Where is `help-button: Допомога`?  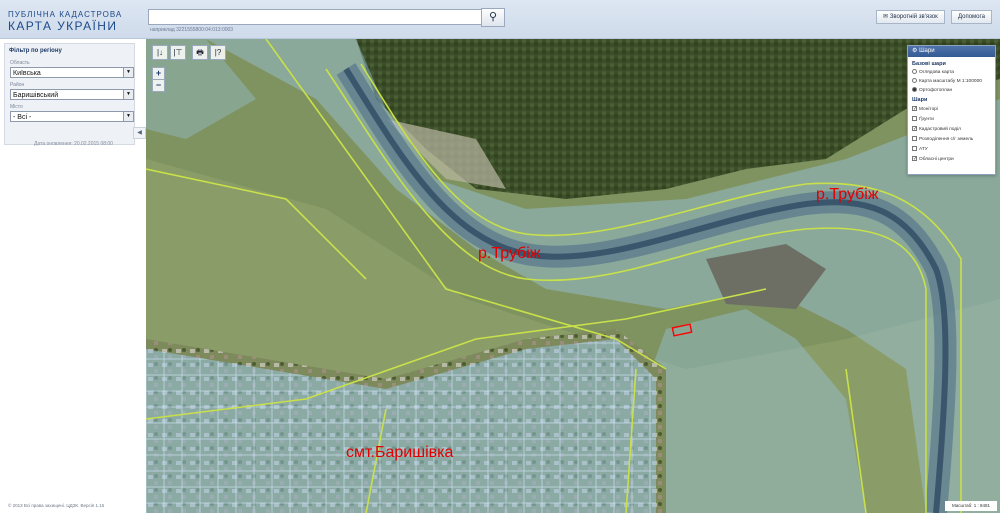
help-button: Допомога is located at coordinates (971, 17).